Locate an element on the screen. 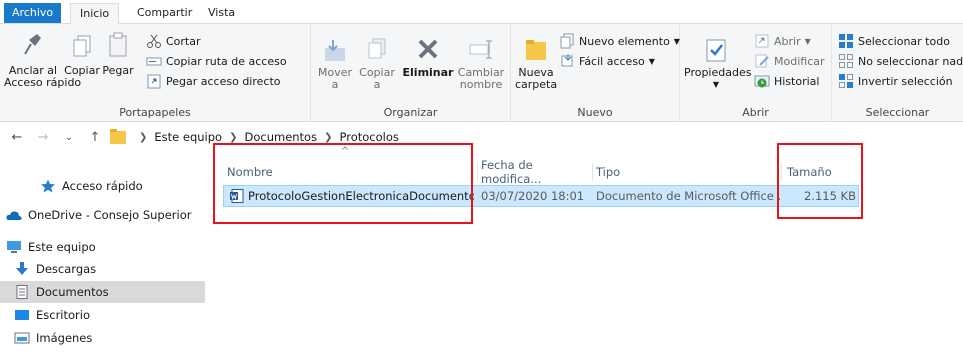 The image size is (963, 355). edit-button: Modificar is located at coordinates (789, 61).